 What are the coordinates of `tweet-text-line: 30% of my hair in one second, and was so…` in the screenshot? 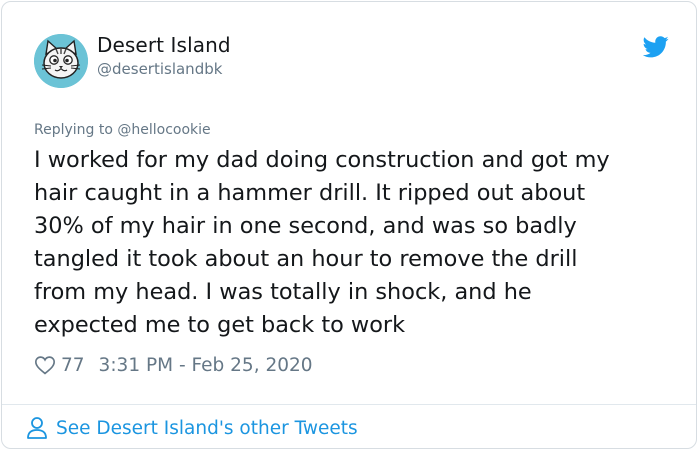 It's located at (305, 226).